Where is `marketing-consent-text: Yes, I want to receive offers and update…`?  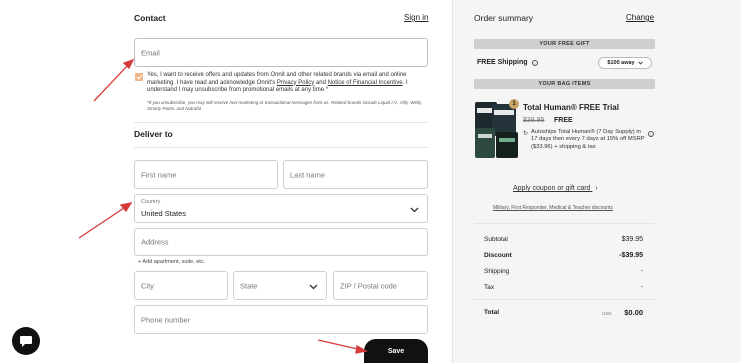 marketing-consent-text: Yes, I want to receive offers and update… is located at coordinates (277, 82).